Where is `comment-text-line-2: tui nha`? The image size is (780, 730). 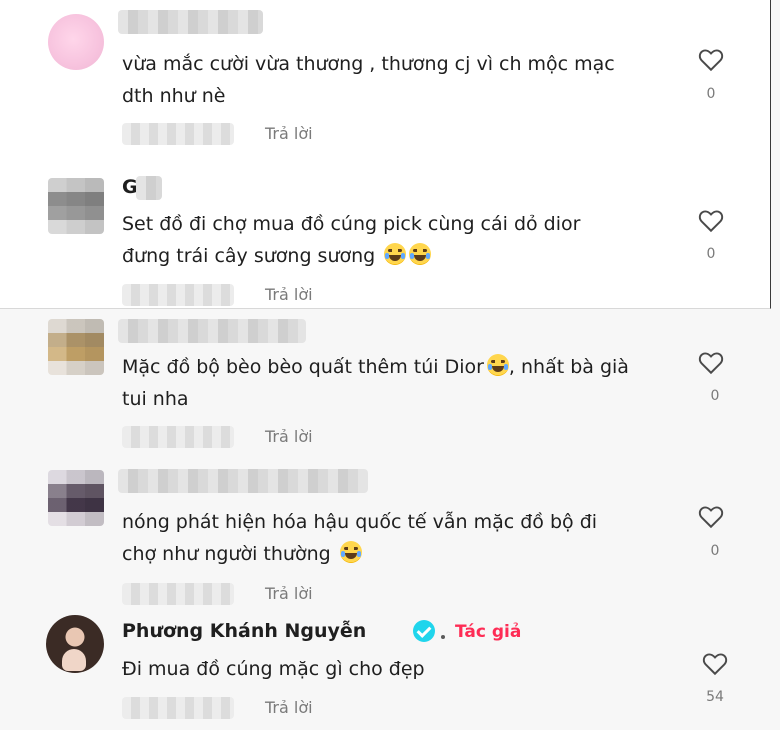
comment-text-line-2: tui nha is located at coordinates (155, 399).